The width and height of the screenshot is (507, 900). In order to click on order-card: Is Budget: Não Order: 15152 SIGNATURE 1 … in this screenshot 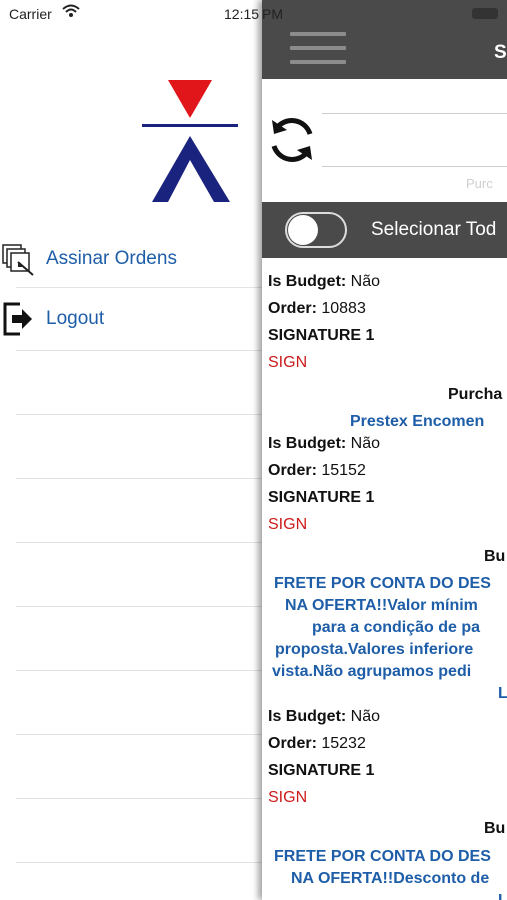, I will do `click(324, 484)`.